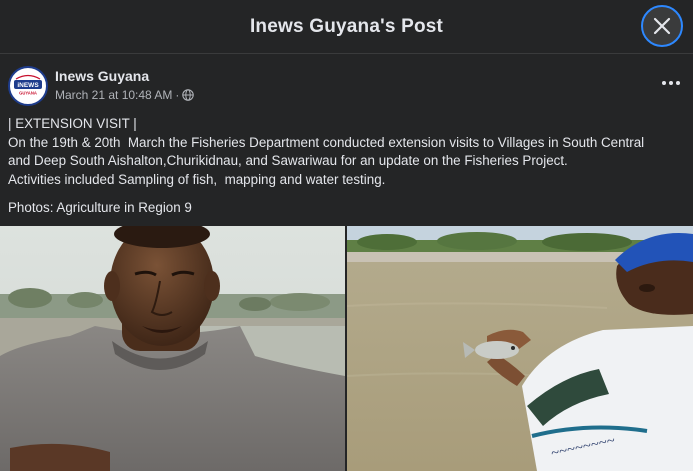  I want to click on post-timestamp: March 21 at 10:48 AM, so click(113, 95).